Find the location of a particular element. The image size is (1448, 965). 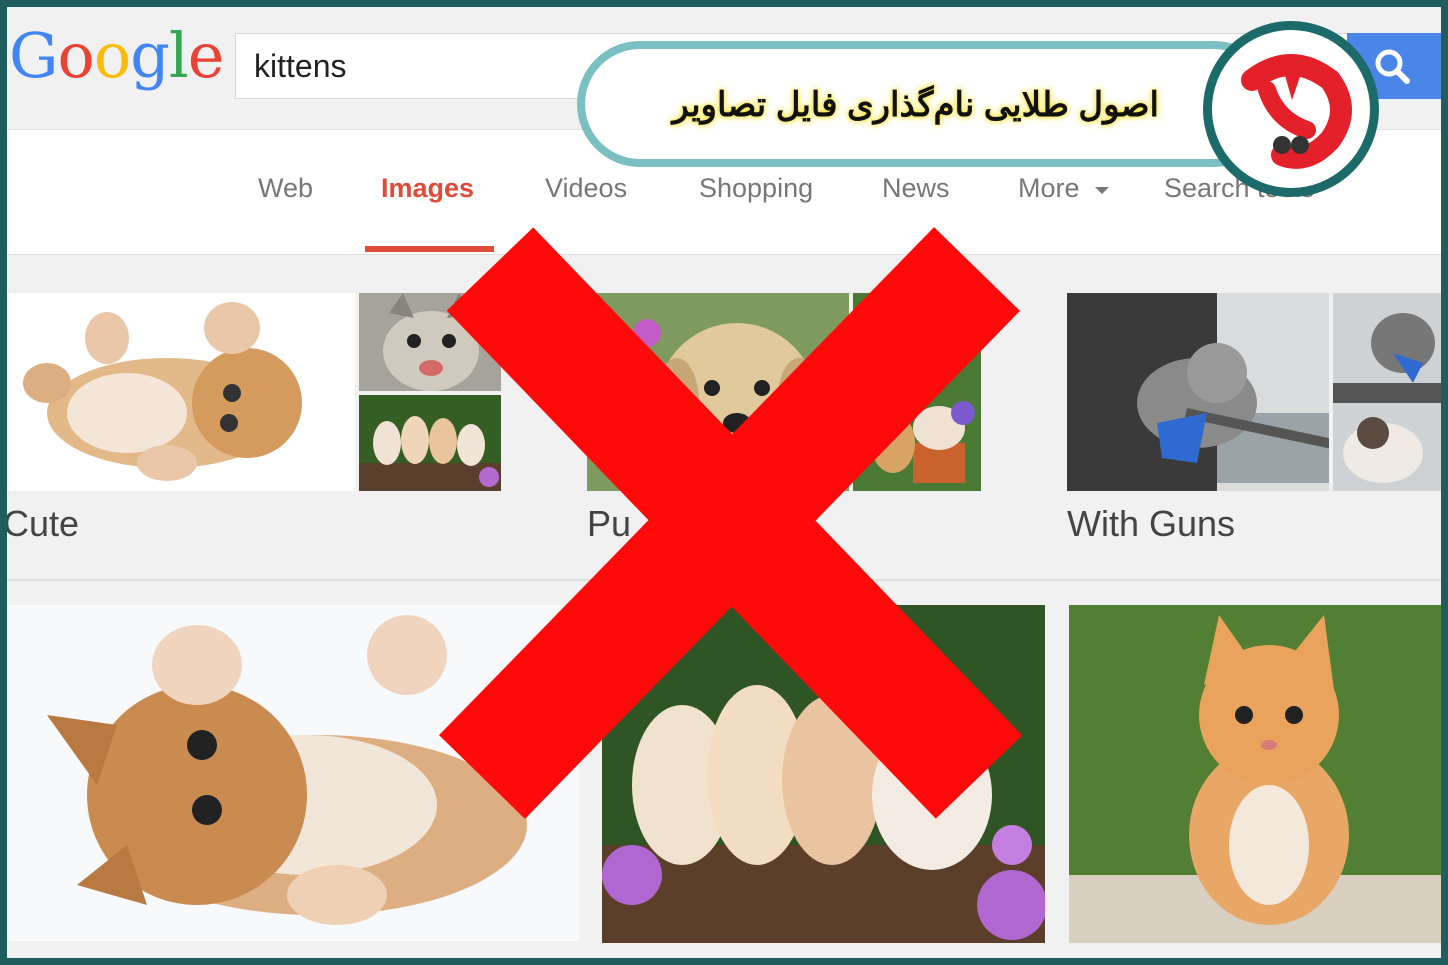

banner-title: اصول طلایی نام‌گذاری فایل تصاویر is located at coordinates (915, 105).